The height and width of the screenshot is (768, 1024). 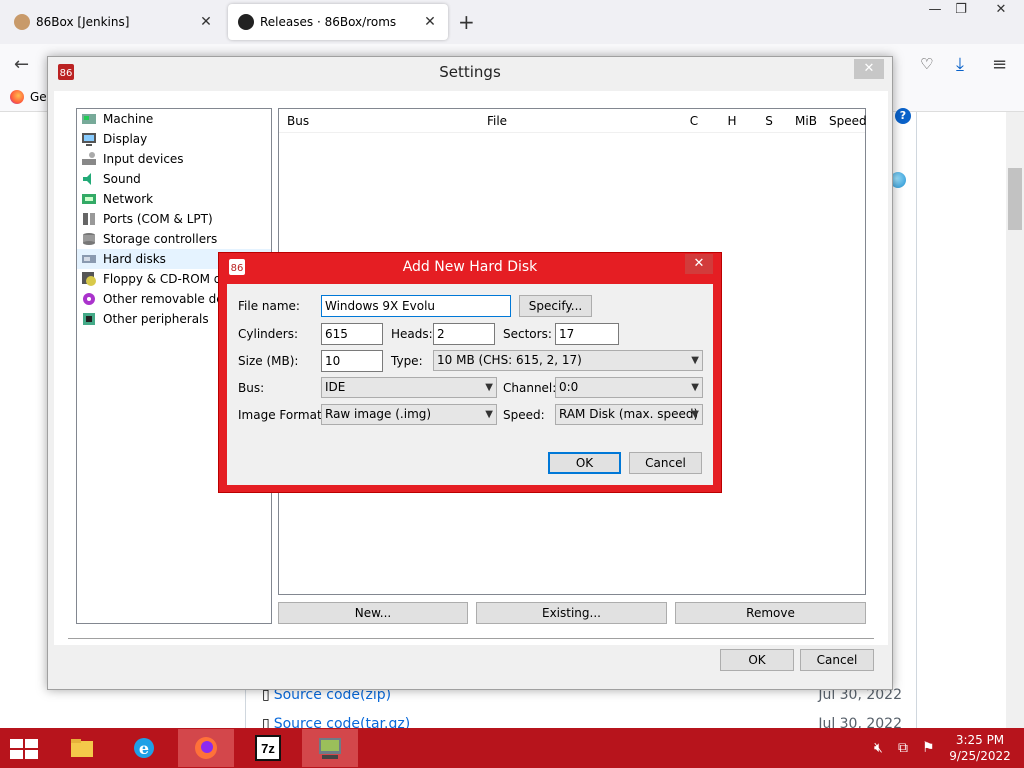 I want to click on action-center-flag-icon: ⚑, so click(x=928, y=748).